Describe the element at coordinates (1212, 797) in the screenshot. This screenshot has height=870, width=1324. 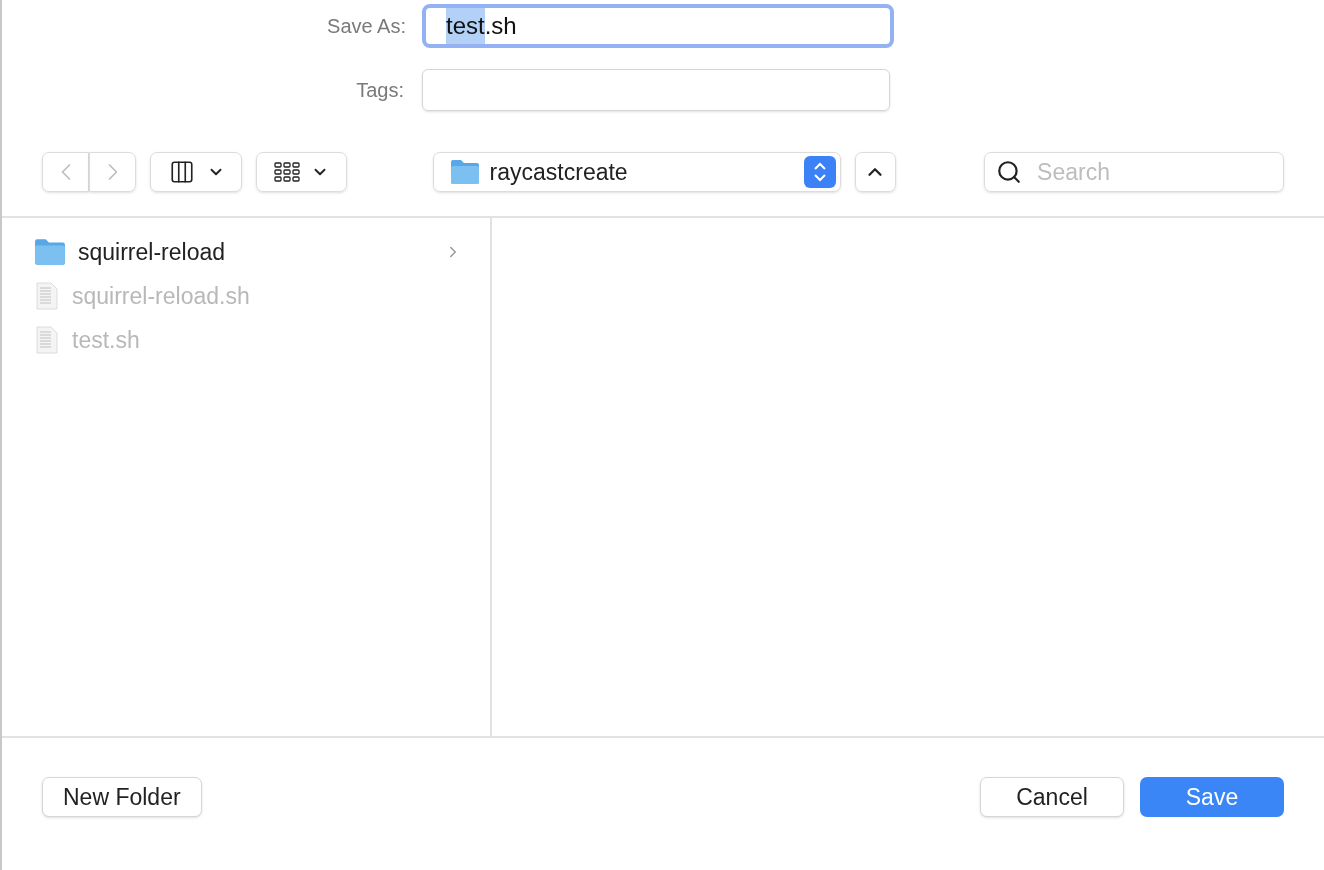
I see `save-button: Save` at that location.